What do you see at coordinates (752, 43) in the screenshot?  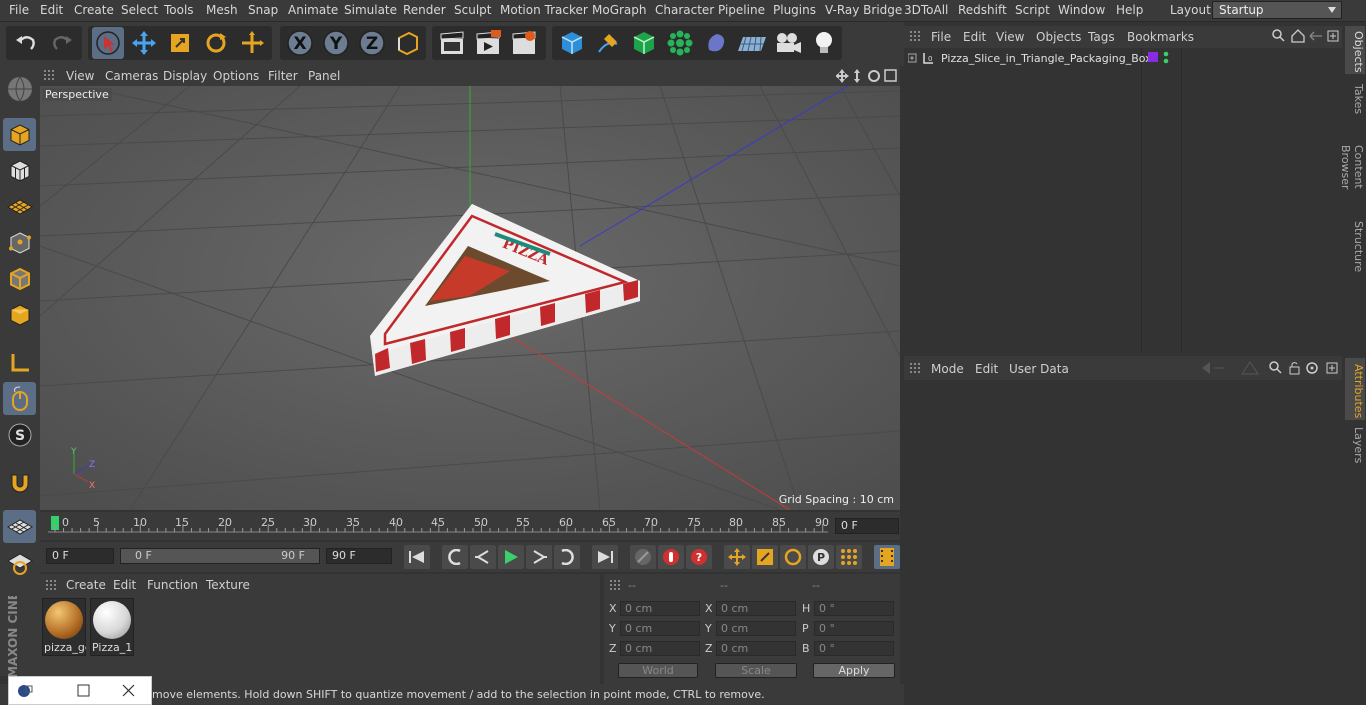 I see `floor-button` at bounding box center [752, 43].